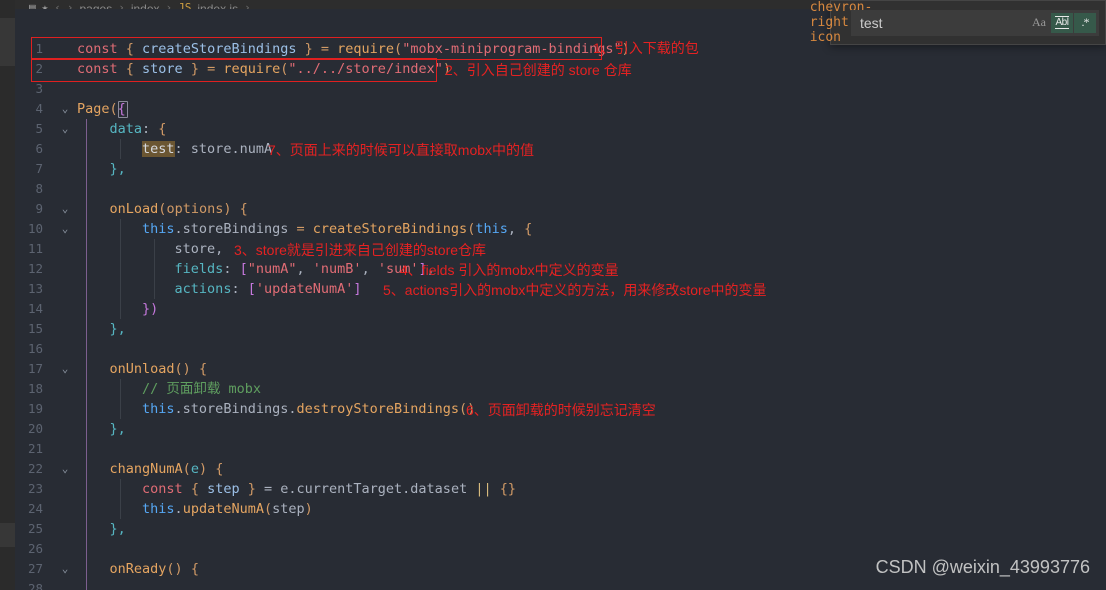  I want to click on annotation-label-2: 2、引入自己创建的 store 仓库, so click(538, 70).